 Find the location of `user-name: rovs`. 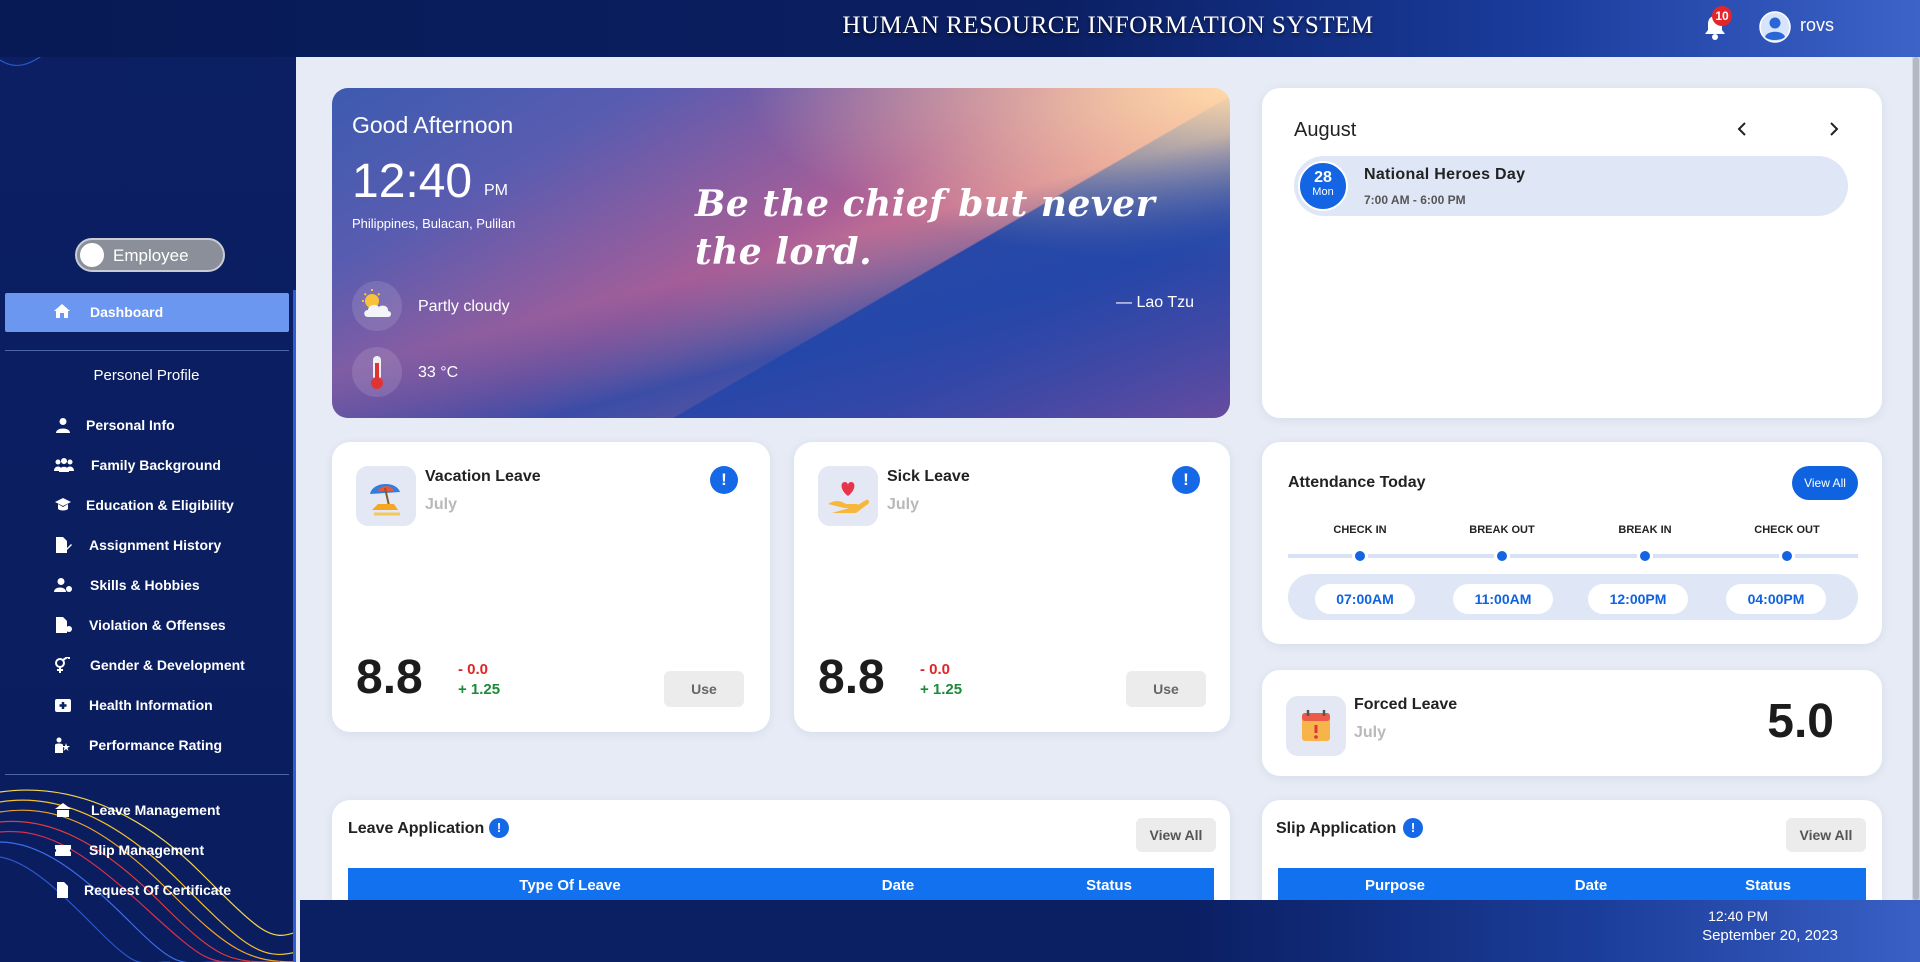

user-name: rovs is located at coordinates (1817, 25).